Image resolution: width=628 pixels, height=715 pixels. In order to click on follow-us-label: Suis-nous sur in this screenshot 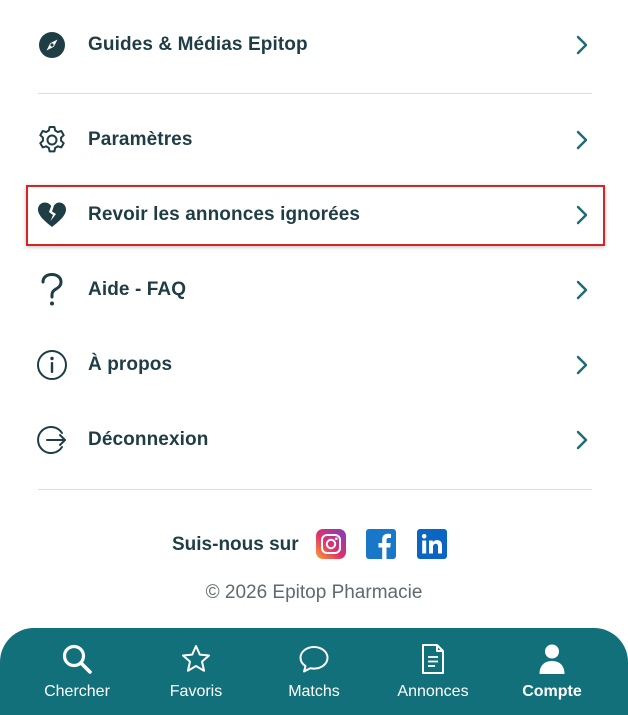, I will do `click(235, 544)`.